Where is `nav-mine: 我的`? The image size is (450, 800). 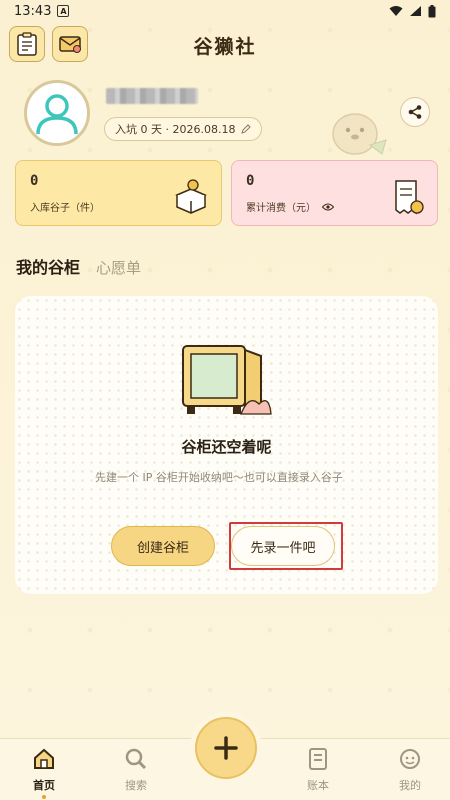
nav-mine: 我的 is located at coordinates (410, 770).